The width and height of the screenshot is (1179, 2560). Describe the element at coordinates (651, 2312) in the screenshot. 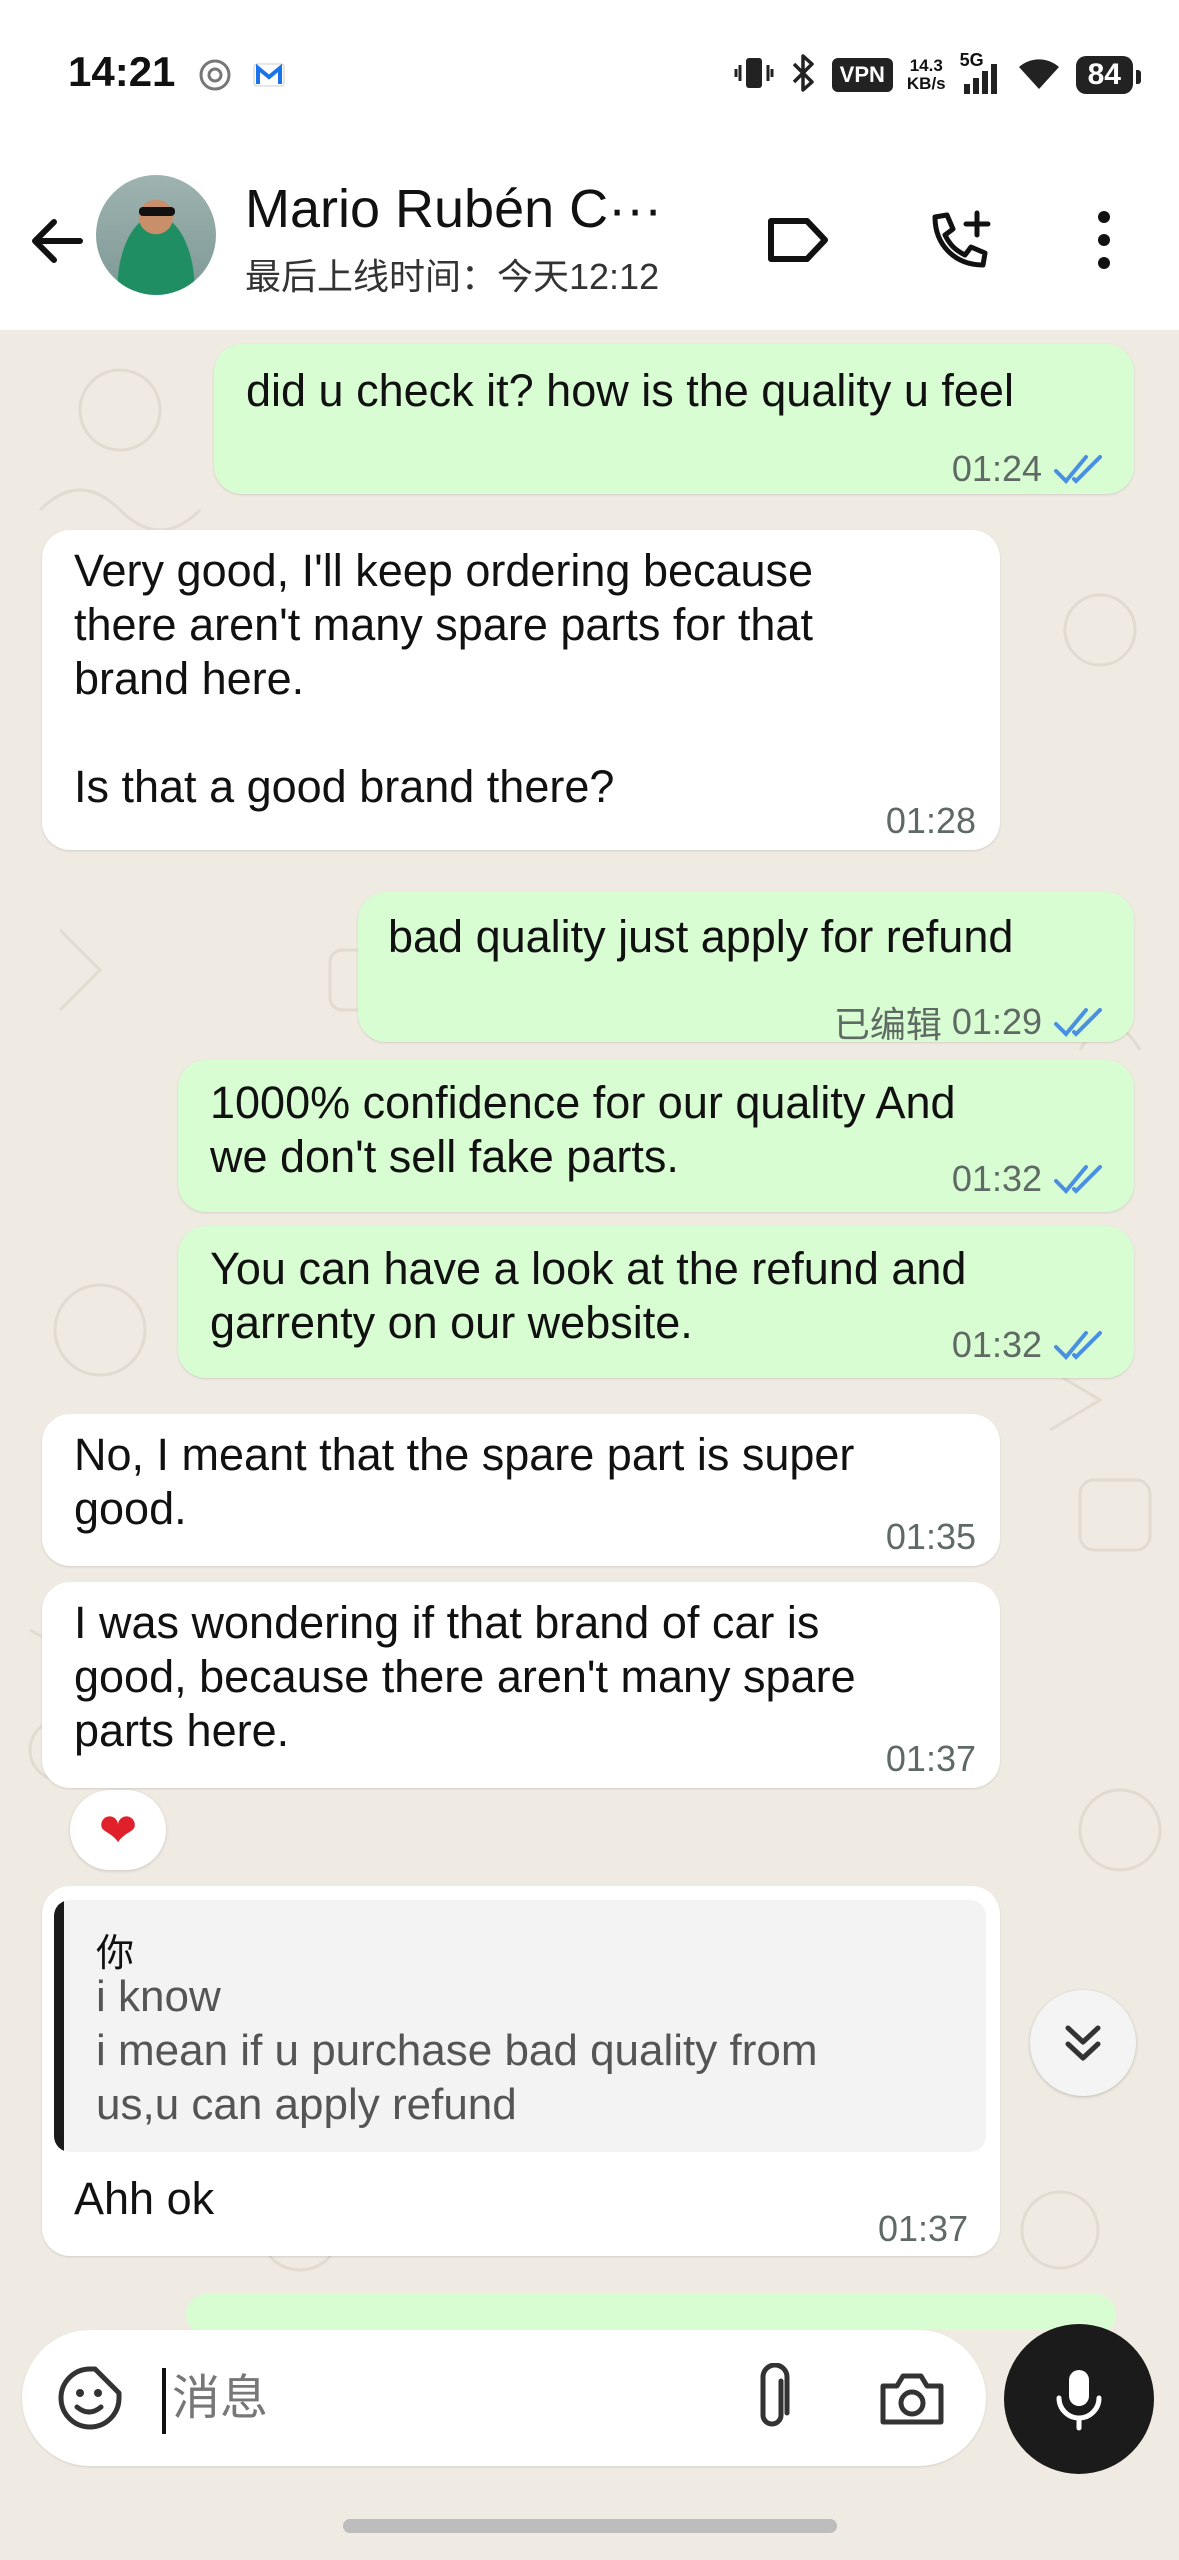

I see `message-bubble-partial` at that location.